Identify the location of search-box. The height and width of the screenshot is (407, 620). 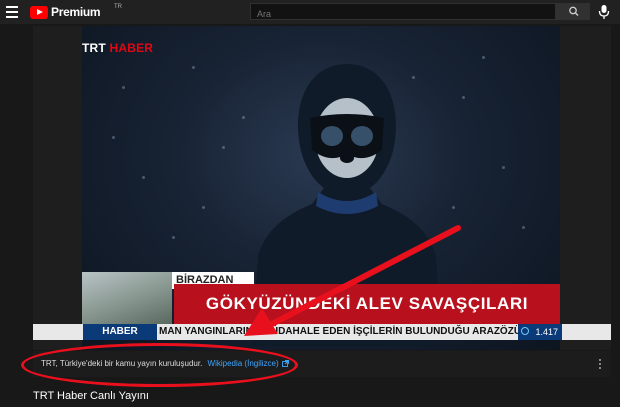
(403, 12).